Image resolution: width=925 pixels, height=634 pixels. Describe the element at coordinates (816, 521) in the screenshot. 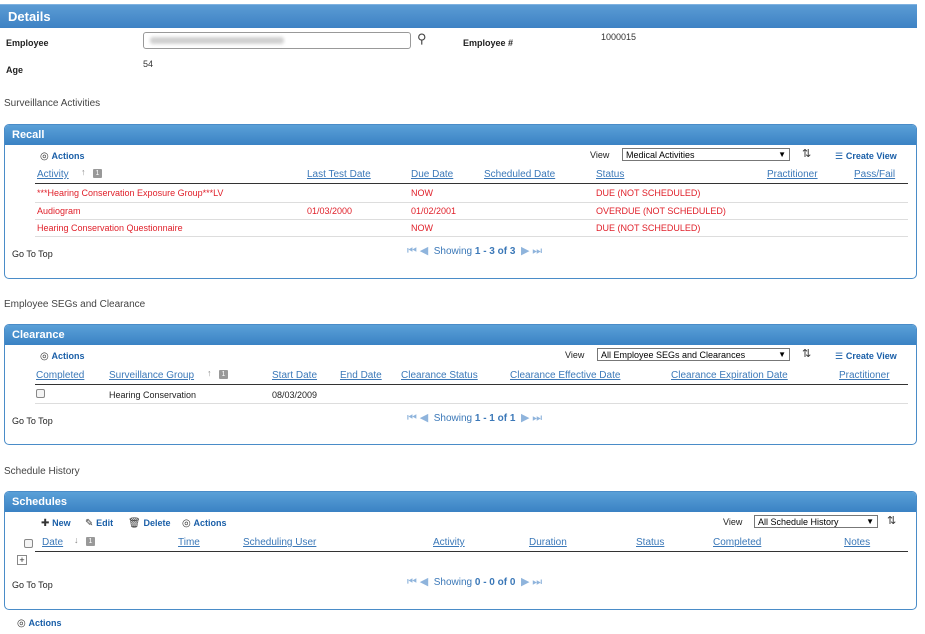

I see `schedules-view-select: All Schedule History ▼` at that location.